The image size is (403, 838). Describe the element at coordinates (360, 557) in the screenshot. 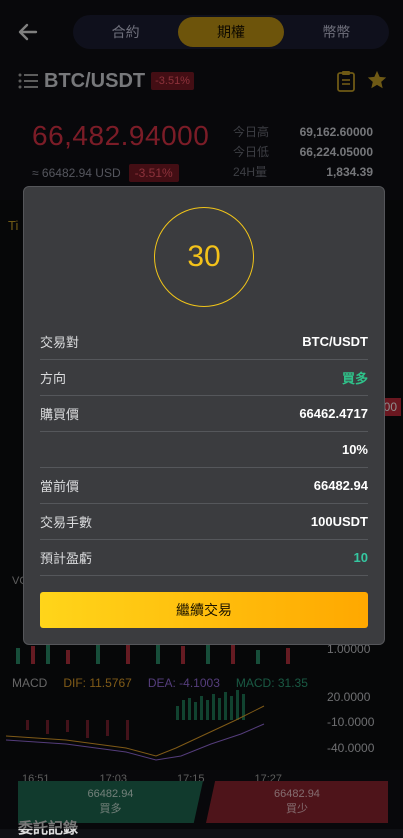

I see `detail-value: 10` at that location.